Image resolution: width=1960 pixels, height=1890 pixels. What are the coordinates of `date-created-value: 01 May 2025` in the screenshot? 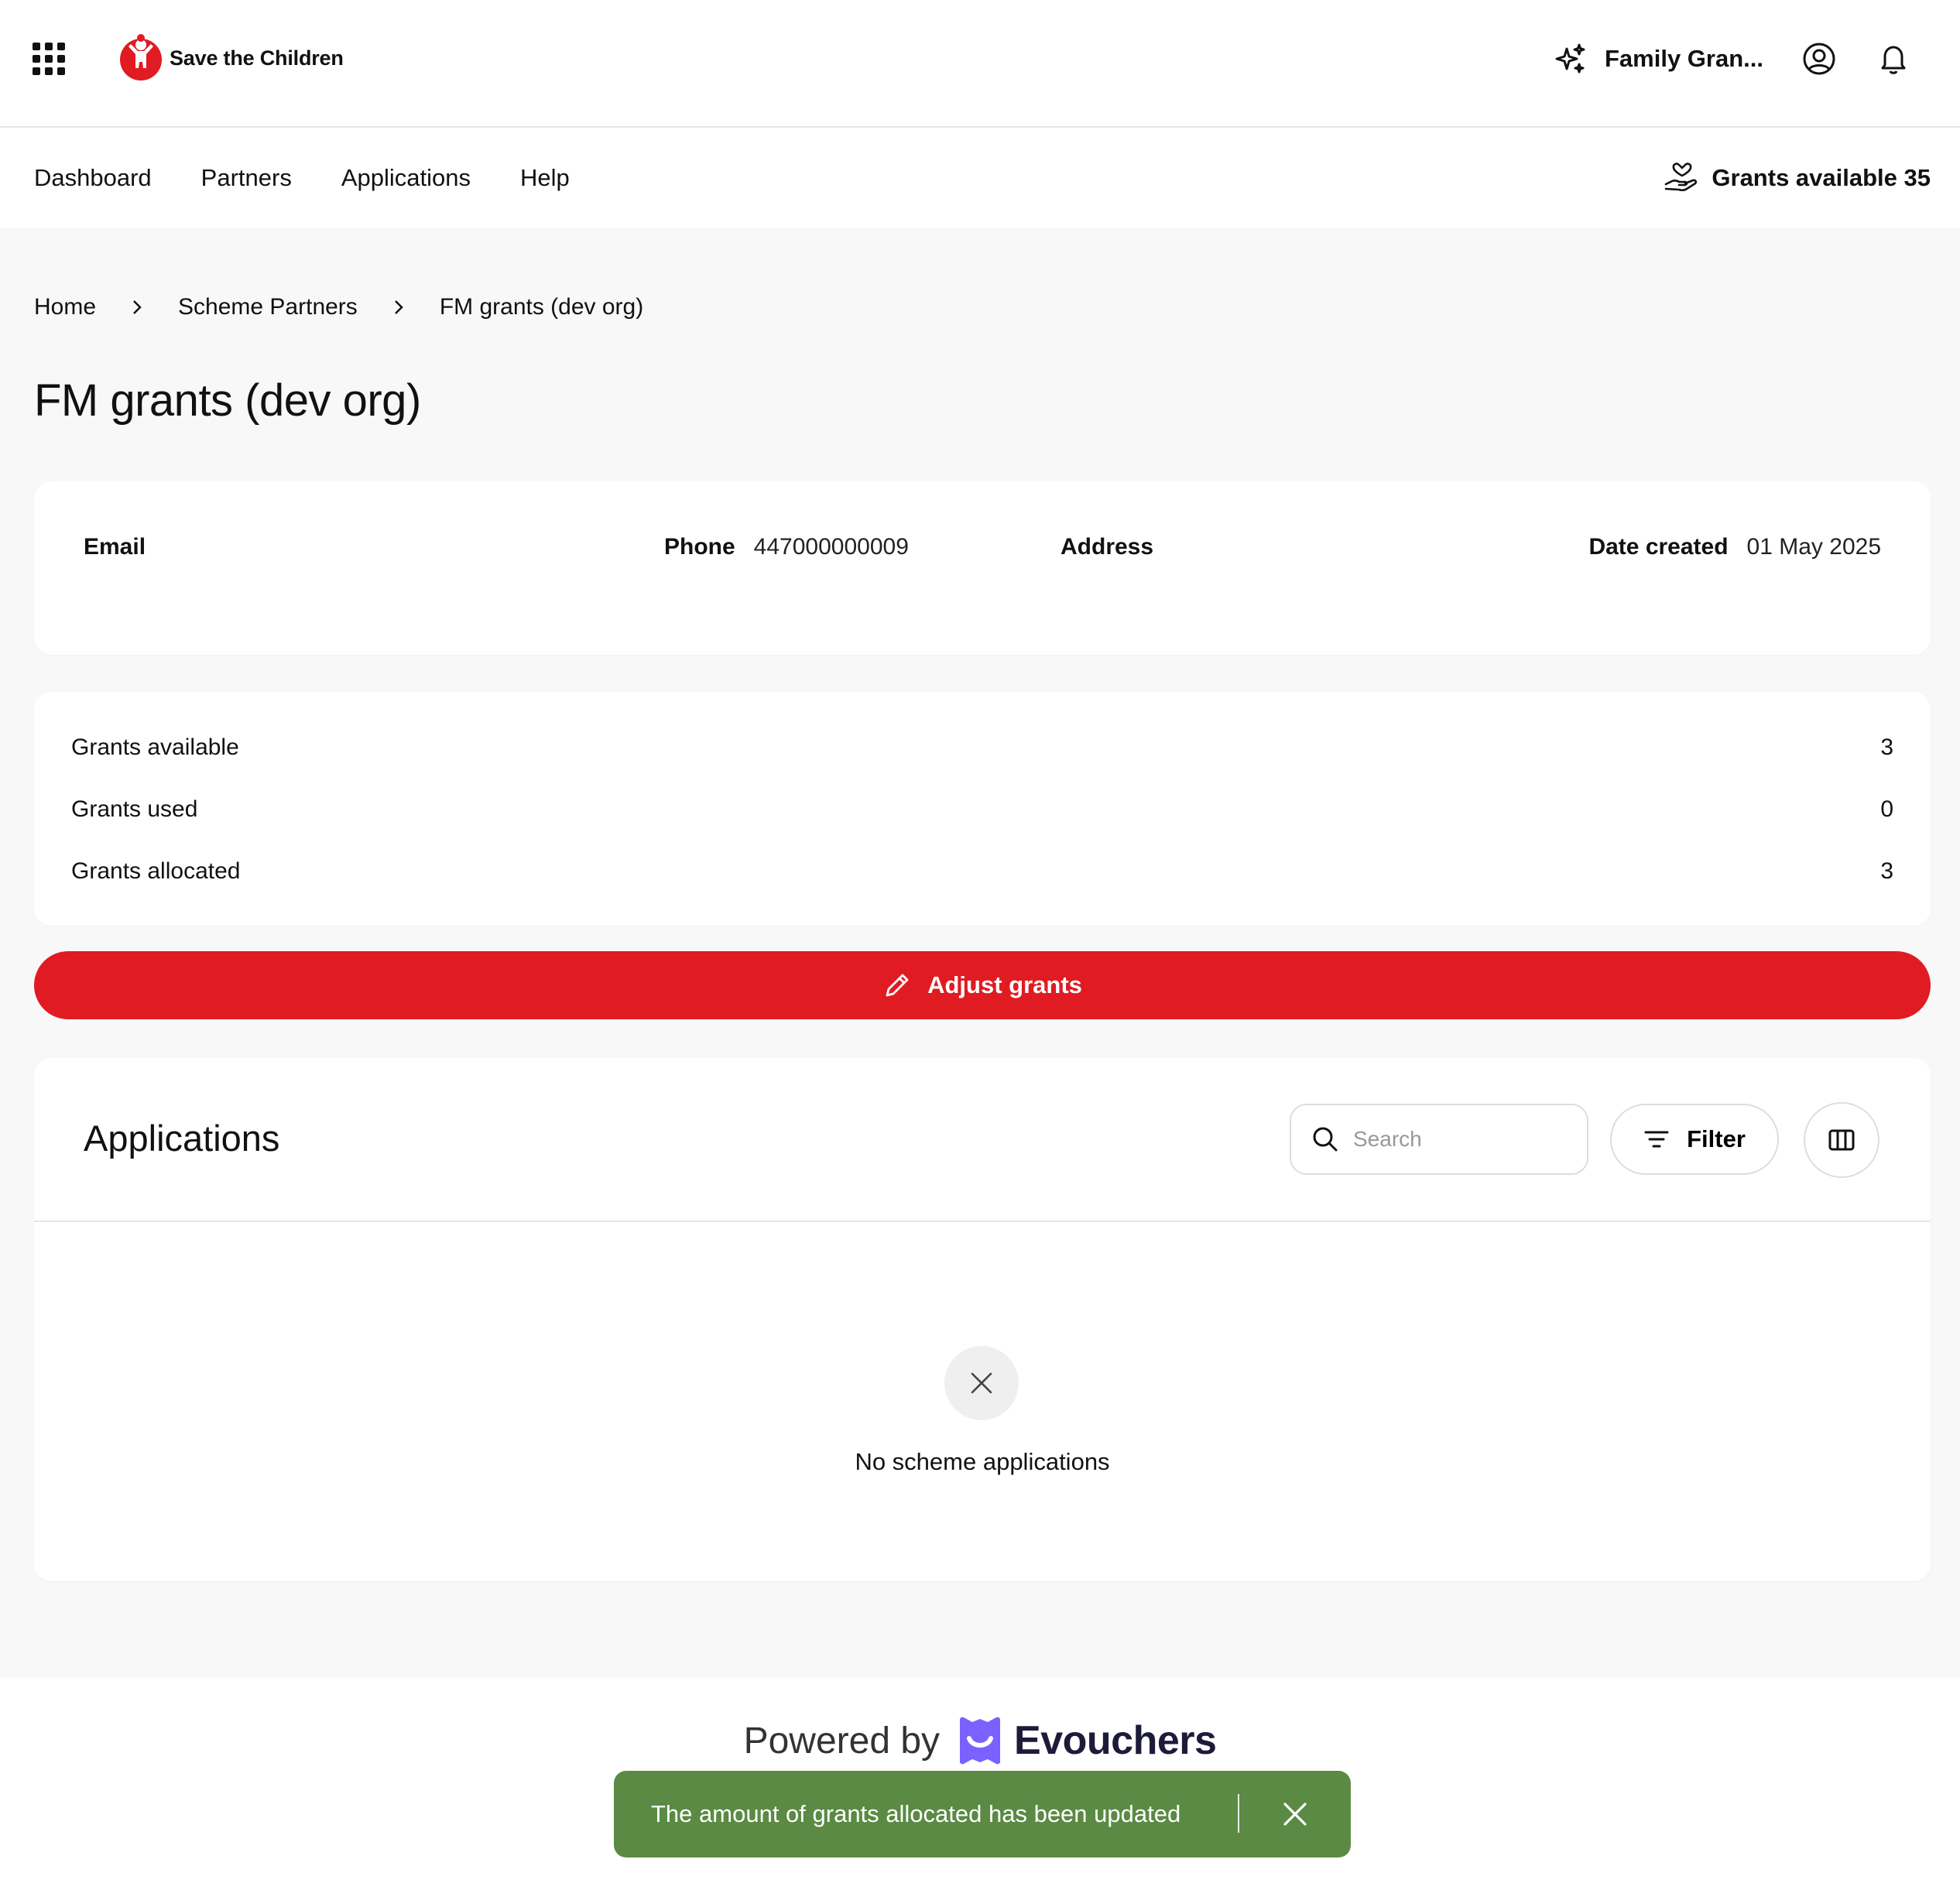 It's located at (1813, 547).